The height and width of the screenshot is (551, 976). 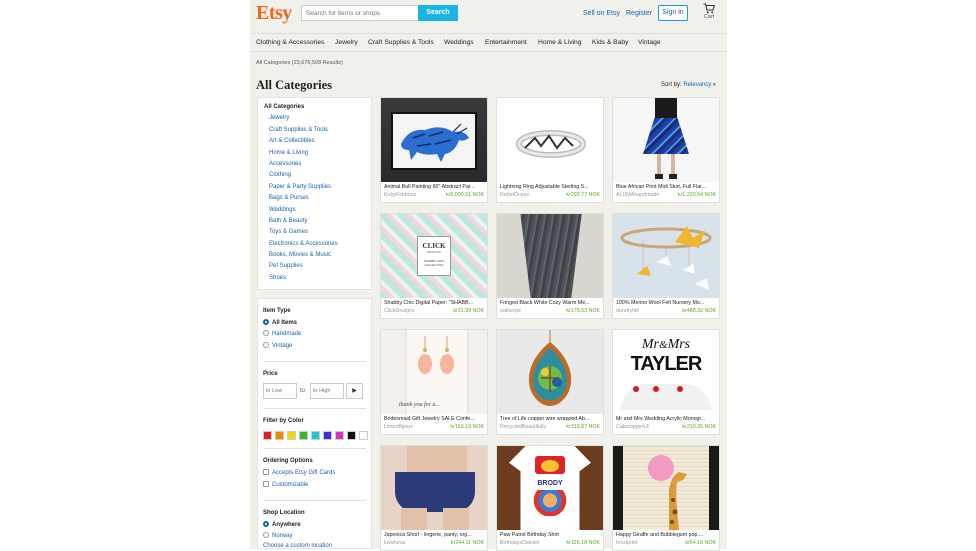 I want to click on nav-home-living: Home & Living, so click(x=560, y=42).